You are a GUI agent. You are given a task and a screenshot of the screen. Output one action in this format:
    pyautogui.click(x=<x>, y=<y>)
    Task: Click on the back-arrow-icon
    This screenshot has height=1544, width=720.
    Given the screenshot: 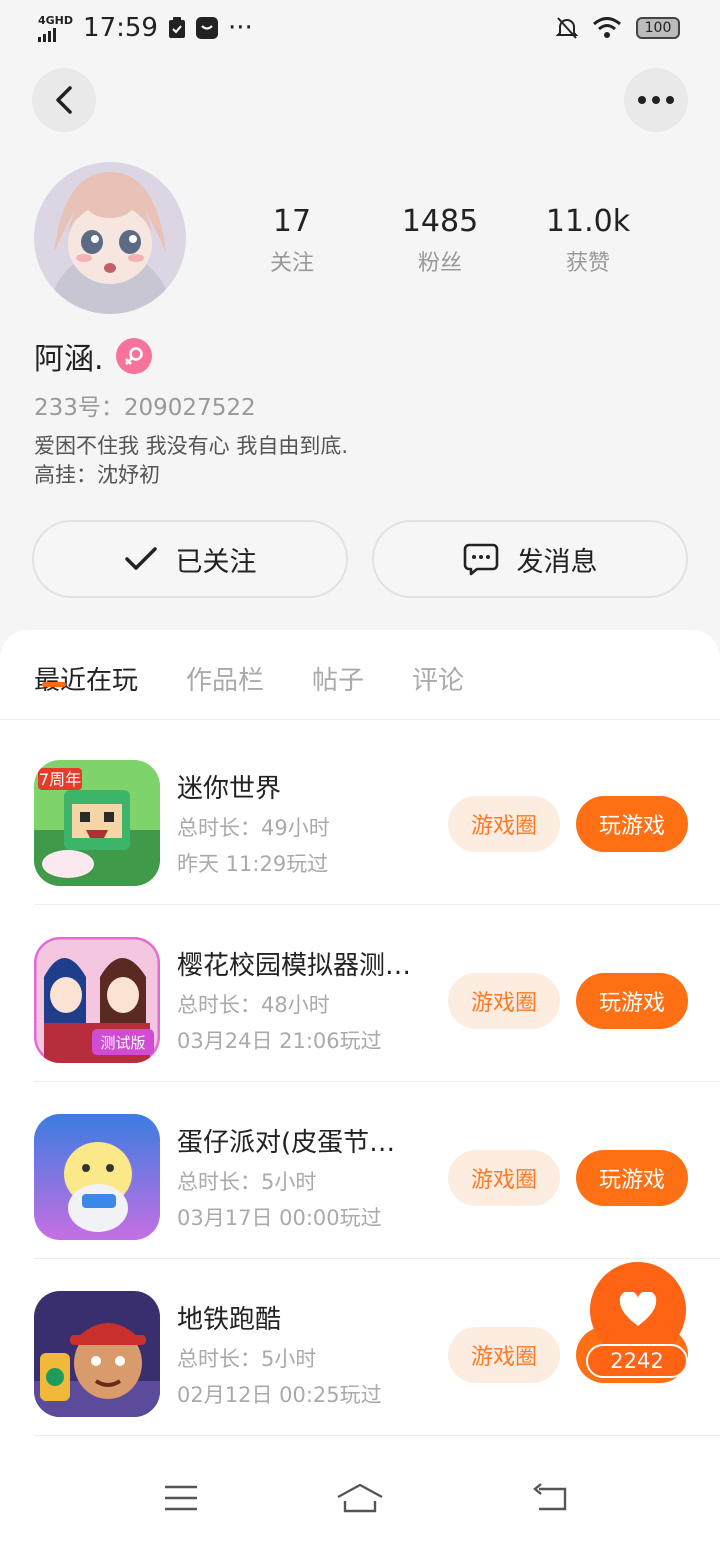 What is the action you would take?
    pyautogui.click(x=64, y=100)
    